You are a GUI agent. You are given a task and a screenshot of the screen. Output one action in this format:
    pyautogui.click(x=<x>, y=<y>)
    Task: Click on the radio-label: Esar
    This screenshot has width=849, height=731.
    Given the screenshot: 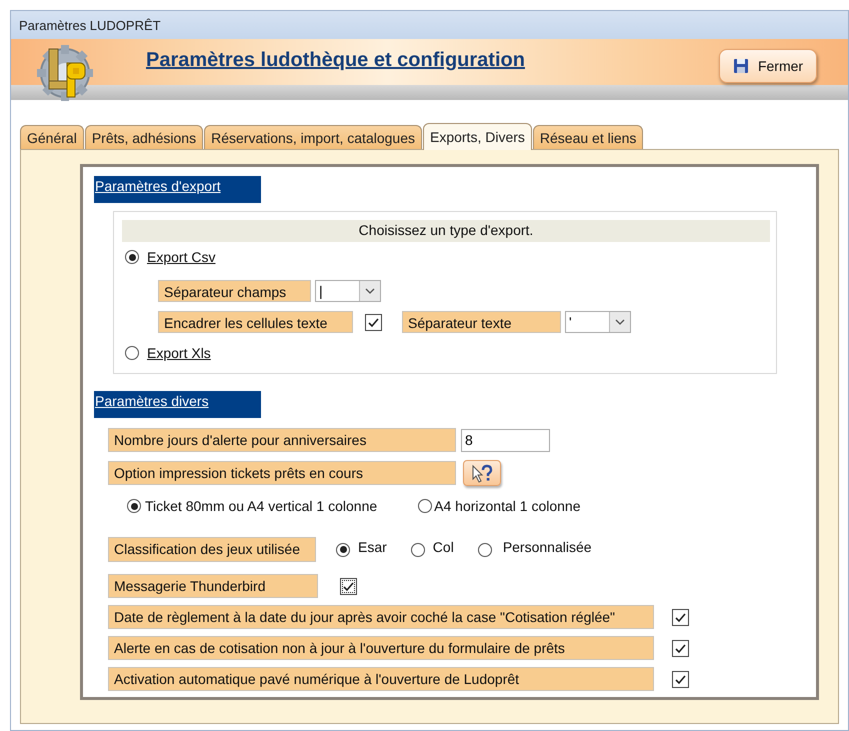 What is the action you would take?
    pyautogui.click(x=372, y=547)
    